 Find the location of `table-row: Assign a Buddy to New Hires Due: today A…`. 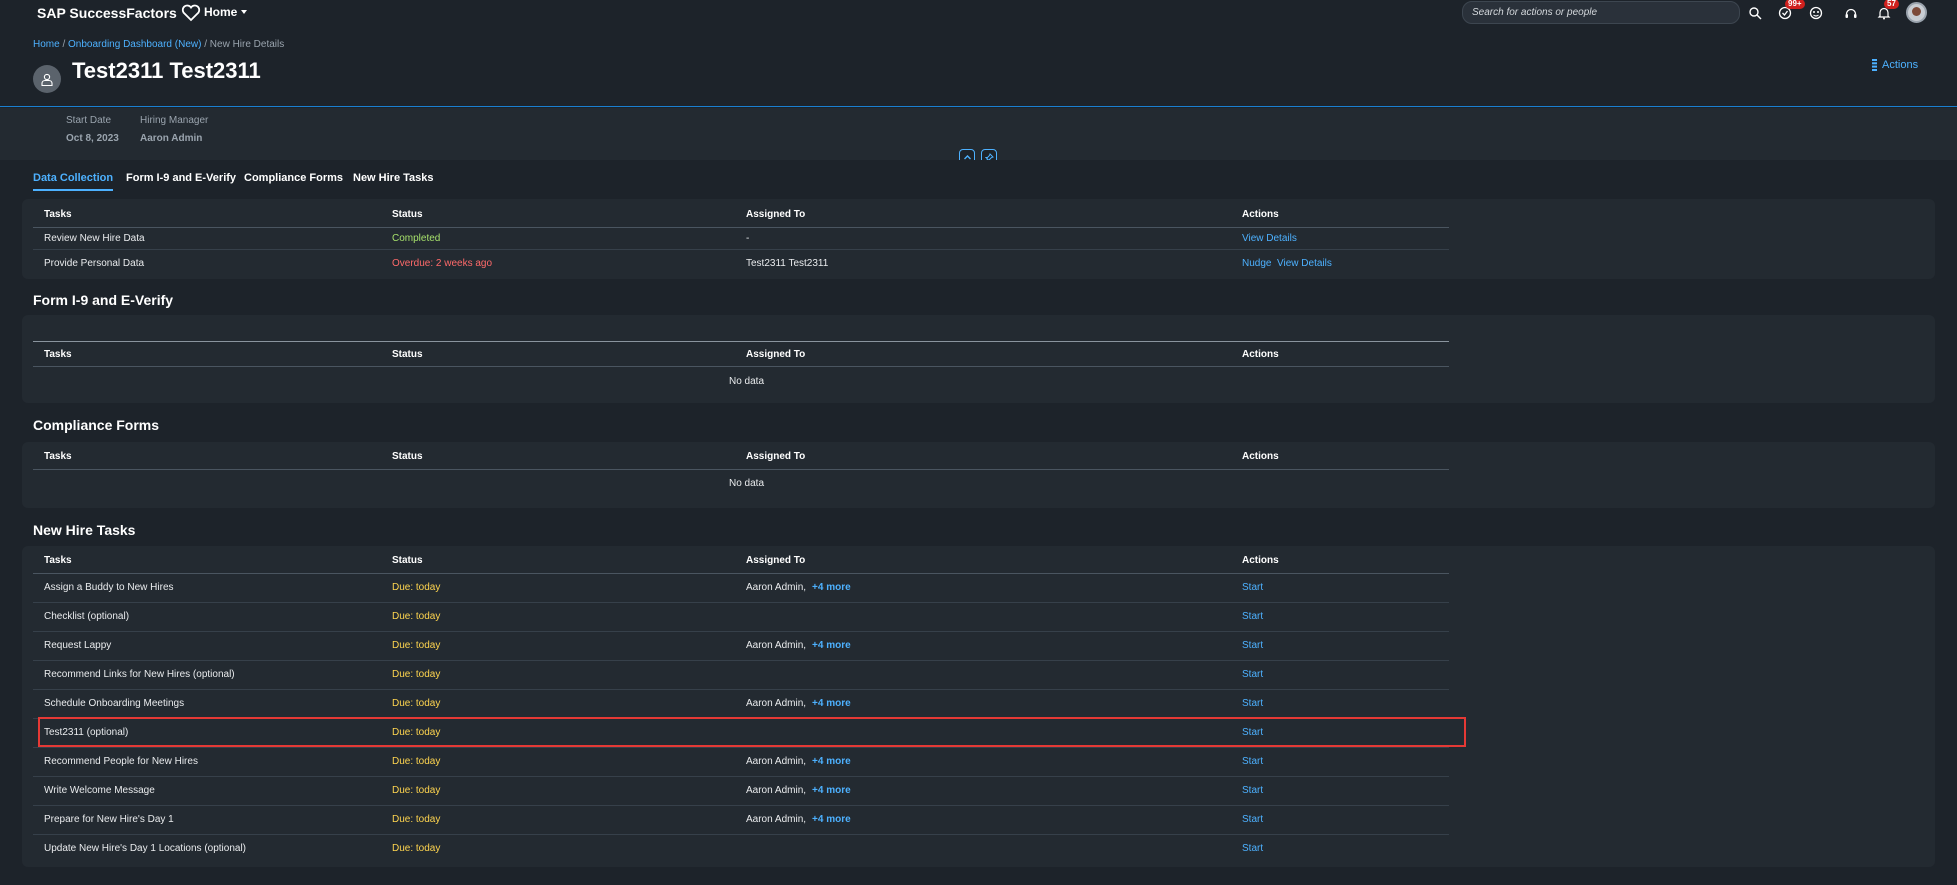

table-row: Assign a Buddy to New Hires Due: today A… is located at coordinates (741, 588).